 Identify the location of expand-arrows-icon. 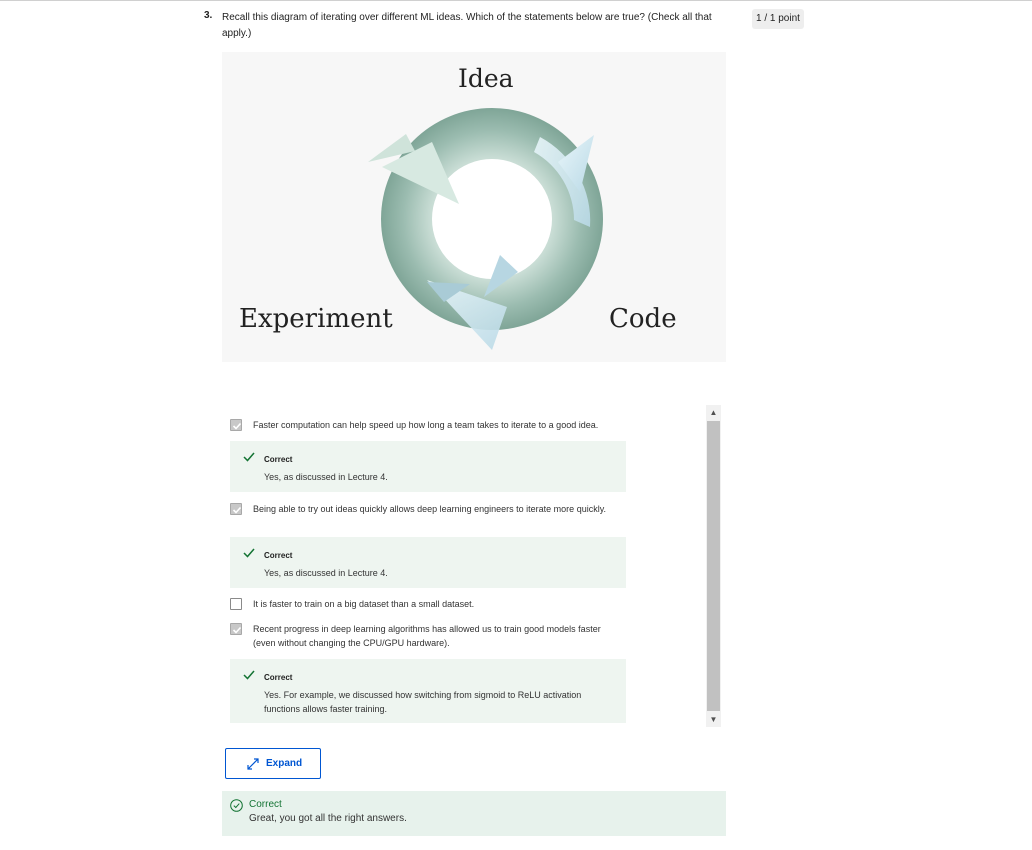
(253, 764).